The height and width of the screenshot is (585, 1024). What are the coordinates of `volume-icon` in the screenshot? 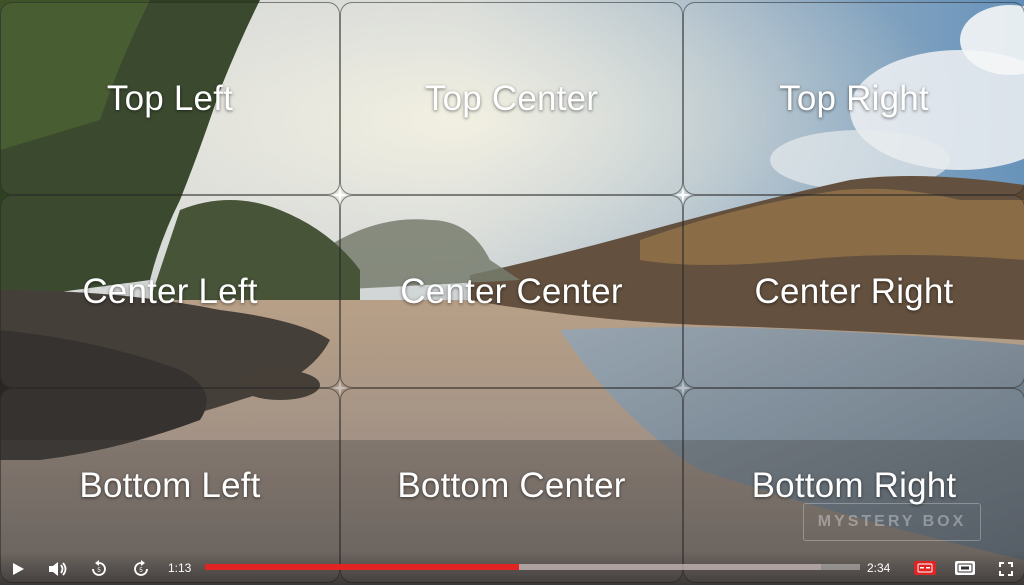 It's located at (58, 569).